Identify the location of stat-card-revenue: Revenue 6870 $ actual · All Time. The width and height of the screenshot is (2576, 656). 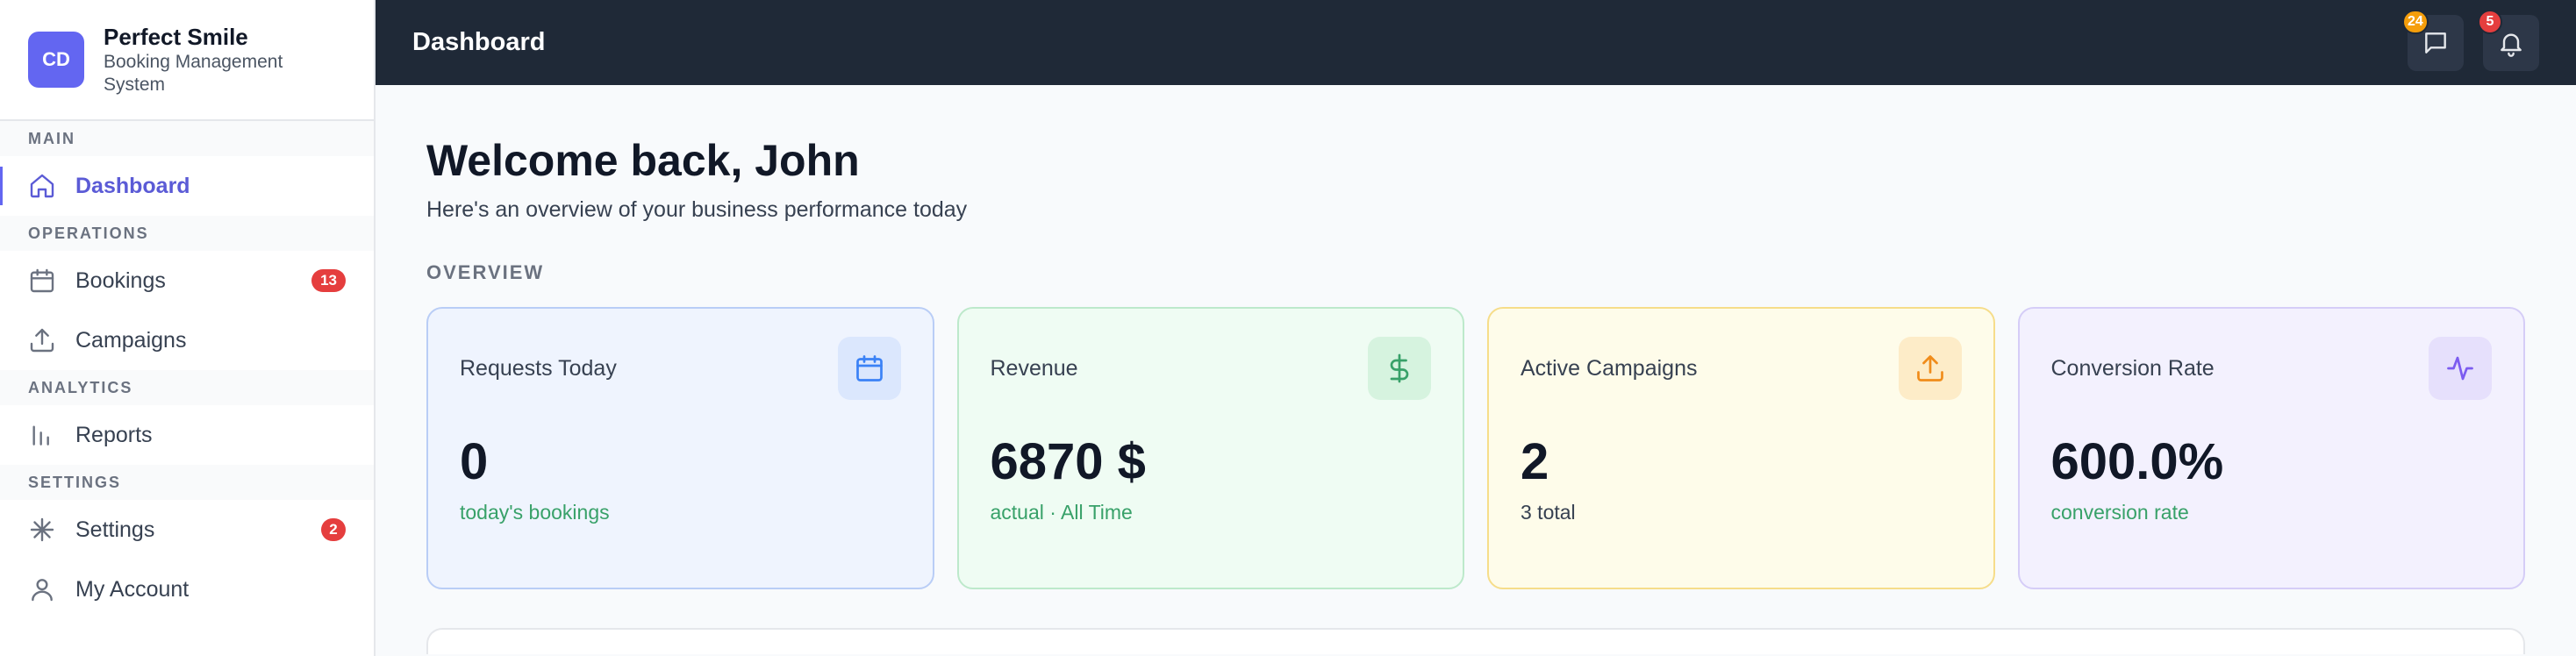
(1210, 448).